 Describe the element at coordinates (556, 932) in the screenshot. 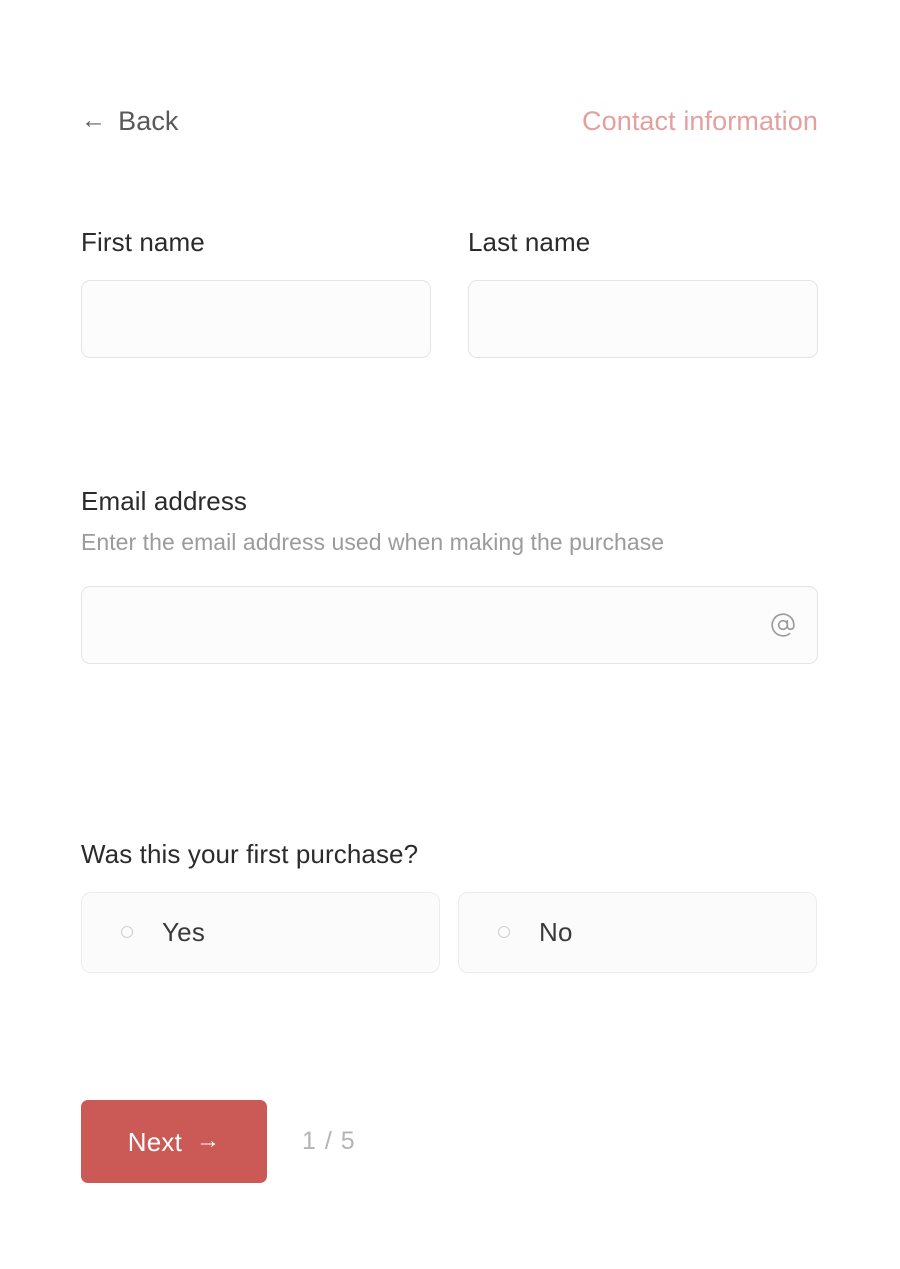

I see `option-no-label: No` at that location.